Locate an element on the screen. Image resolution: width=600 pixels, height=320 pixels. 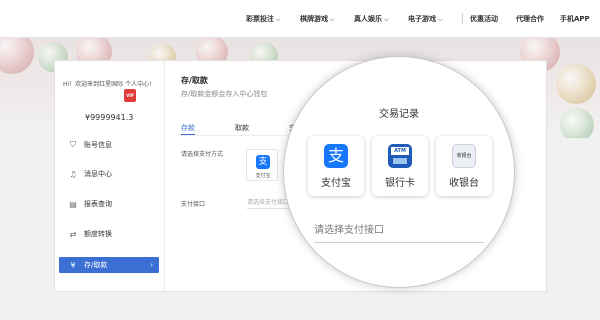
alipay-option: 支 支付宝 is located at coordinates (262, 165).